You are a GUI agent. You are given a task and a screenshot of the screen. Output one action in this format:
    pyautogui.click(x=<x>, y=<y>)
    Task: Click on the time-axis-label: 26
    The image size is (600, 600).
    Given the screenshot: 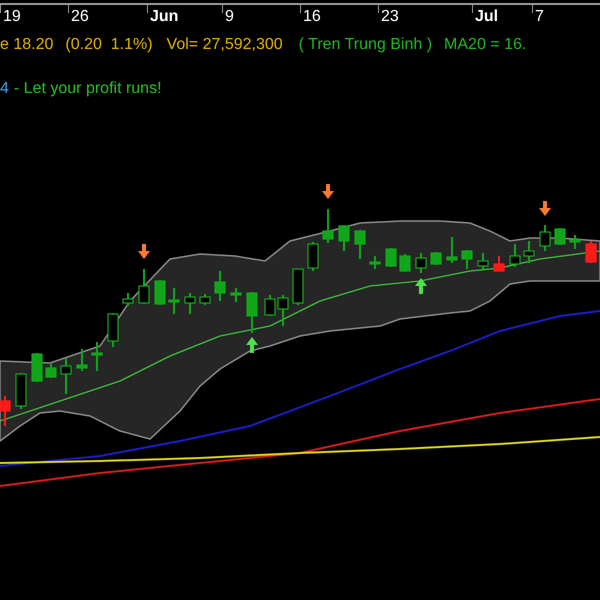 What is the action you would take?
    pyautogui.click(x=80, y=17)
    